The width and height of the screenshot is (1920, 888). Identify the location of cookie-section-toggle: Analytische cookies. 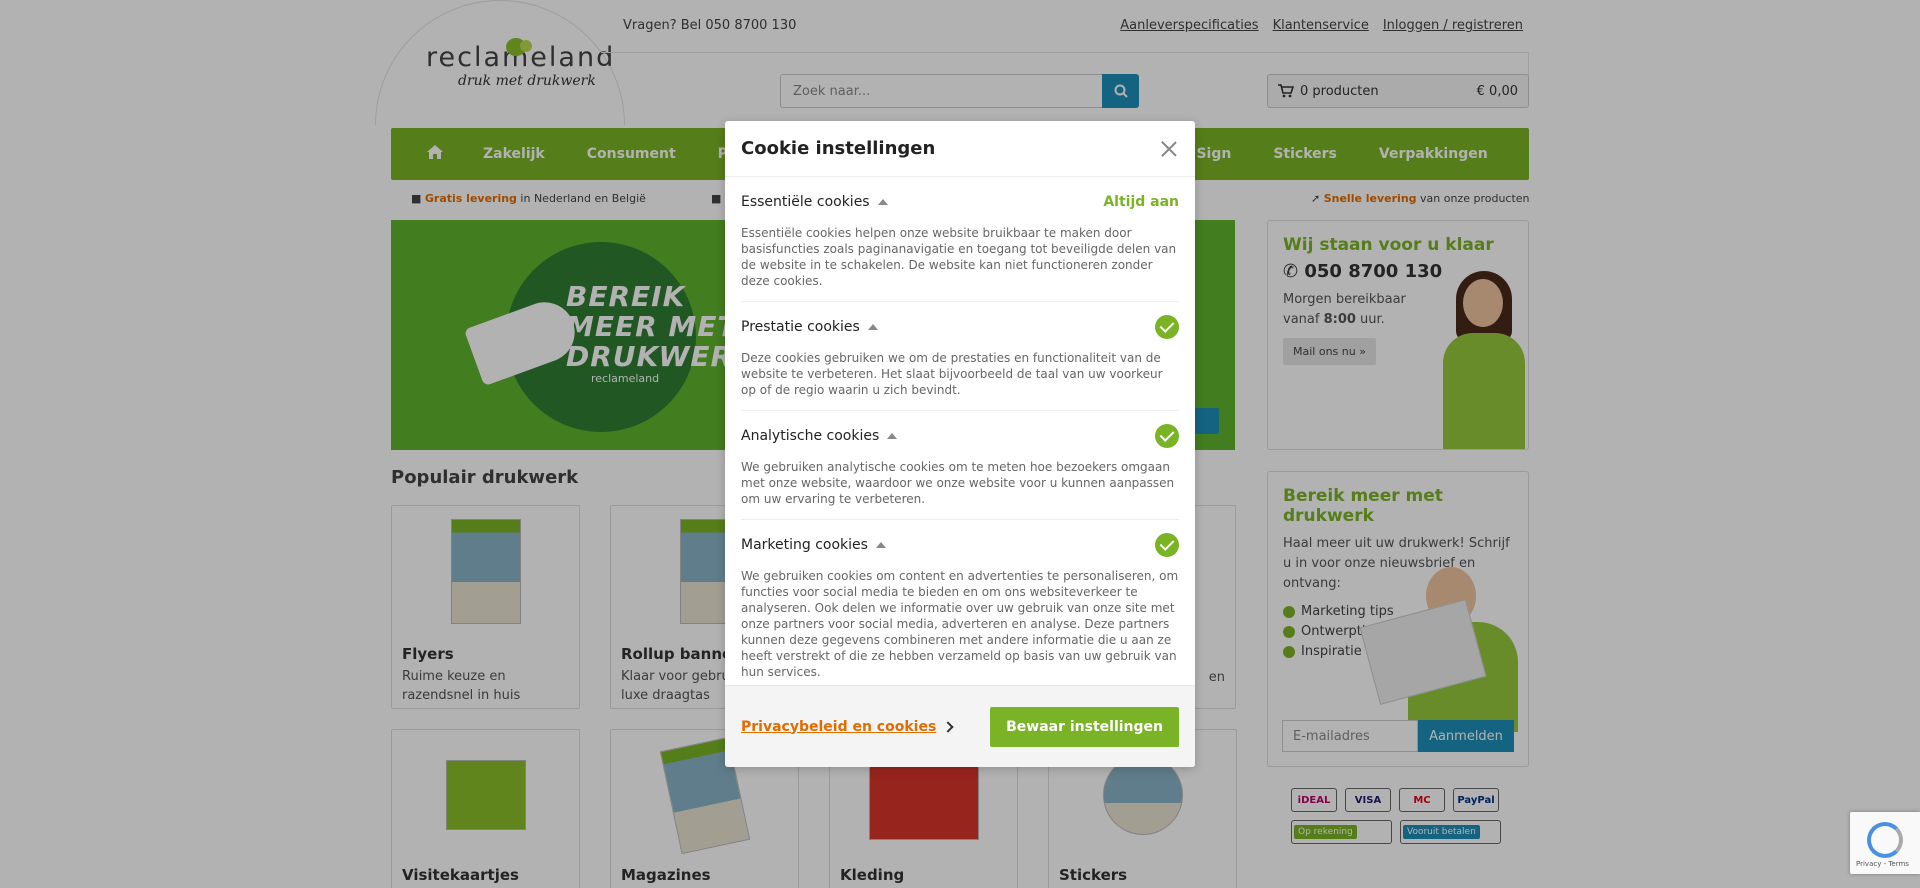
(819, 436).